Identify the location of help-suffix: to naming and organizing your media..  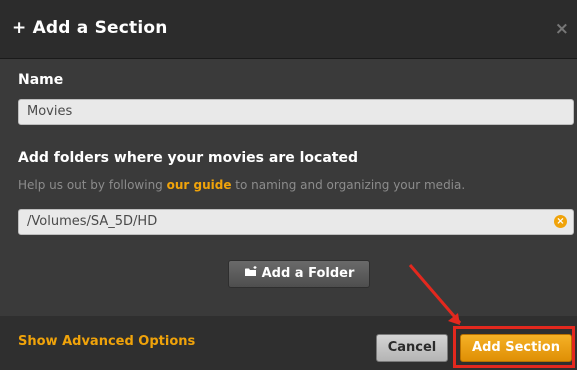
(348, 185).